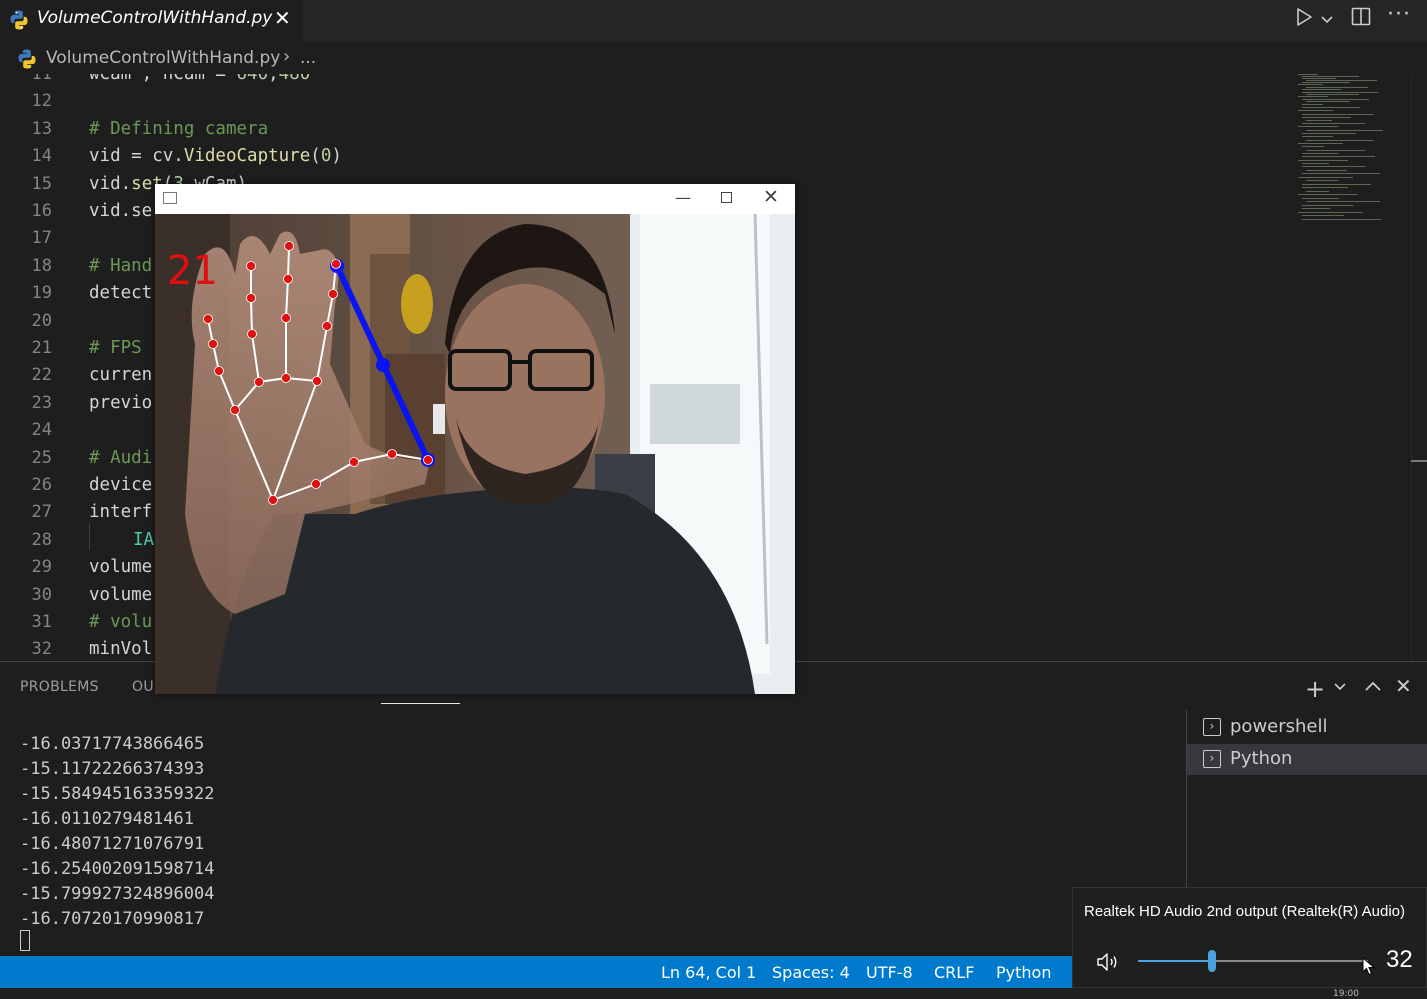  I want to click on taskbar, so click(713, 993).